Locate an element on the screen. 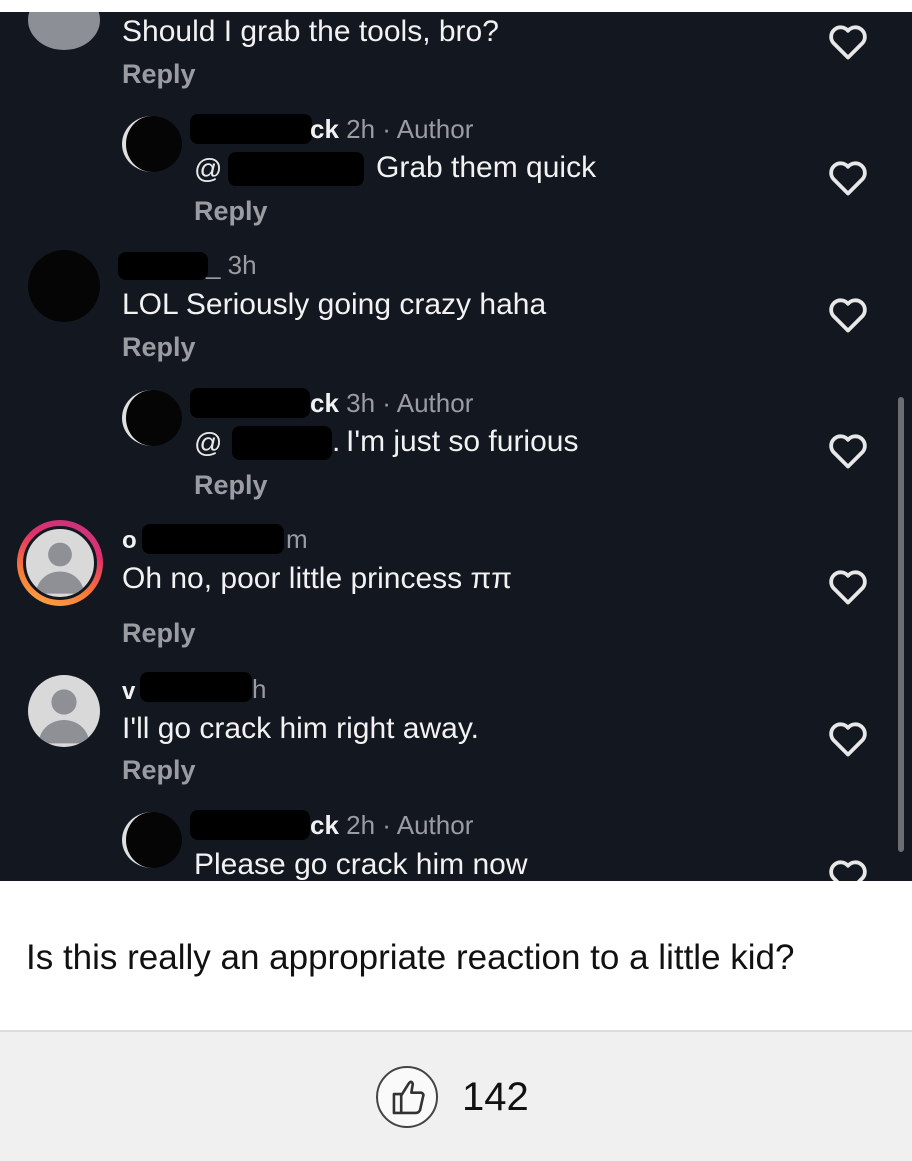 This screenshot has width=912, height=1161. like-count: 142 is located at coordinates (495, 1097).